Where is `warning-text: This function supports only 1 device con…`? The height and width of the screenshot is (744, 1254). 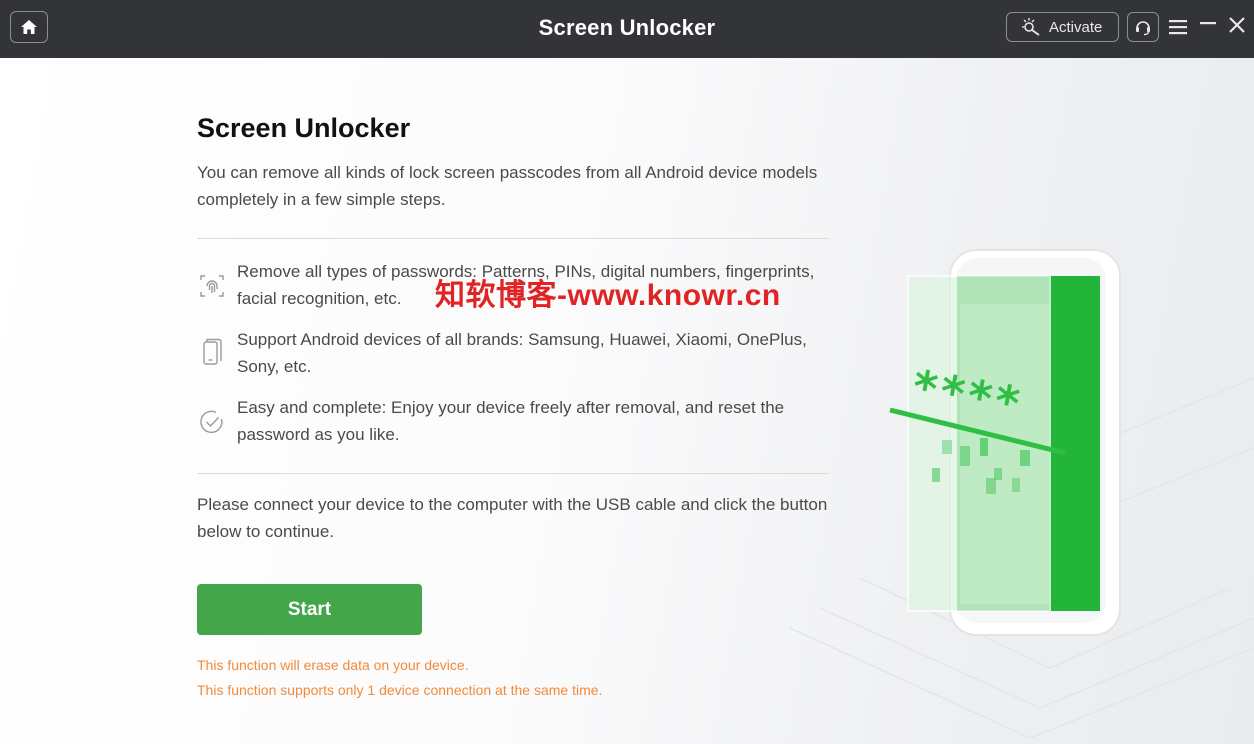 warning-text: This function supports only 1 device con… is located at coordinates (400, 690).